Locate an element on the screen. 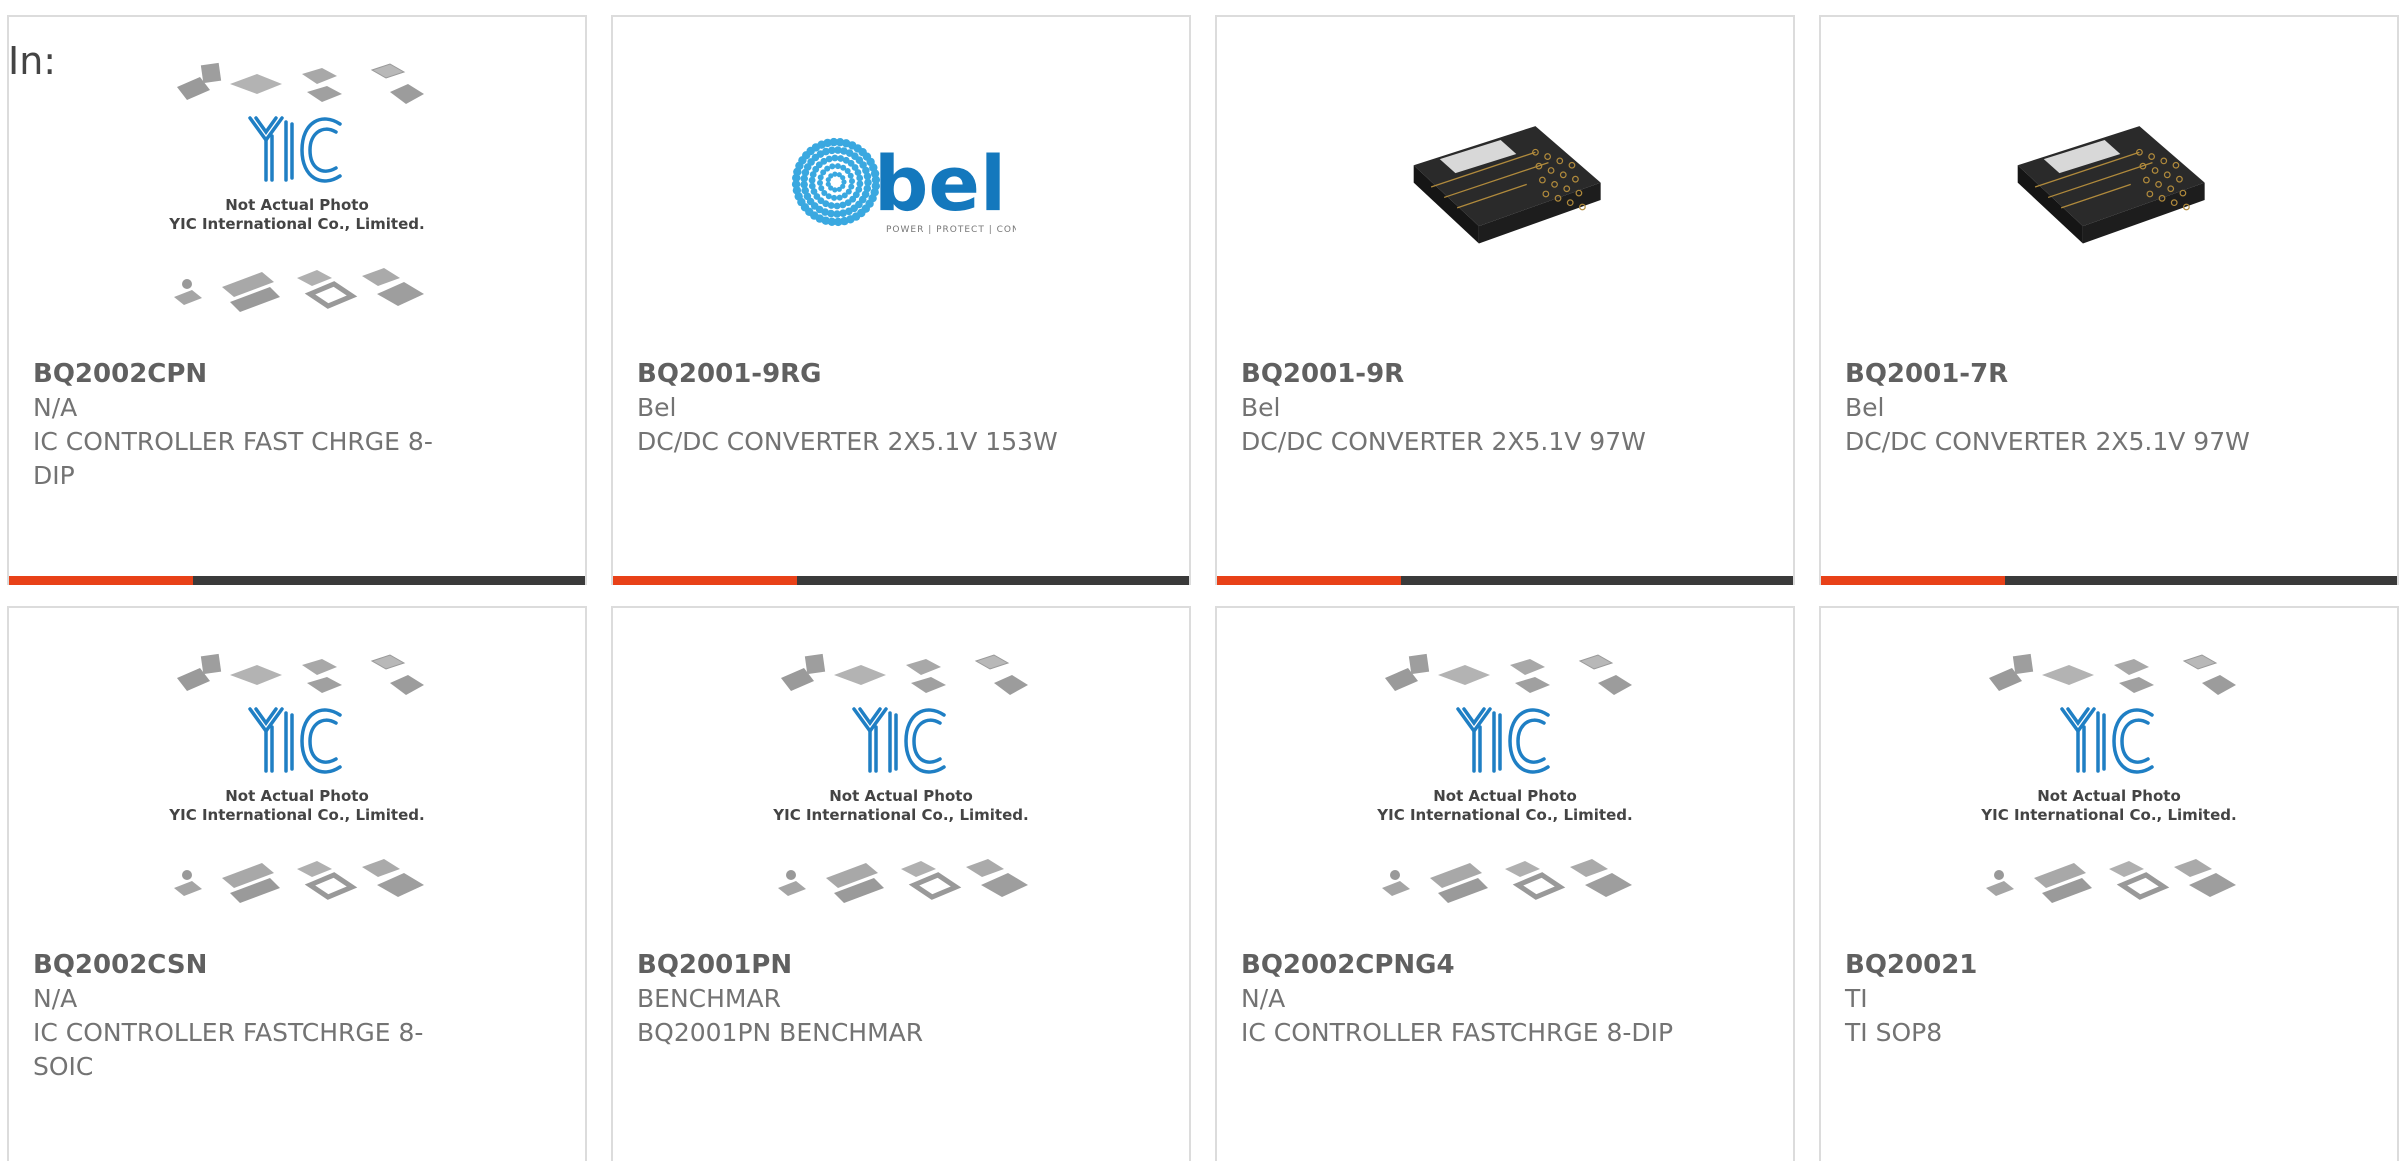  description: IC CONTROLLER FASTCHRGE 8-DIP is located at coordinates (1457, 1032).